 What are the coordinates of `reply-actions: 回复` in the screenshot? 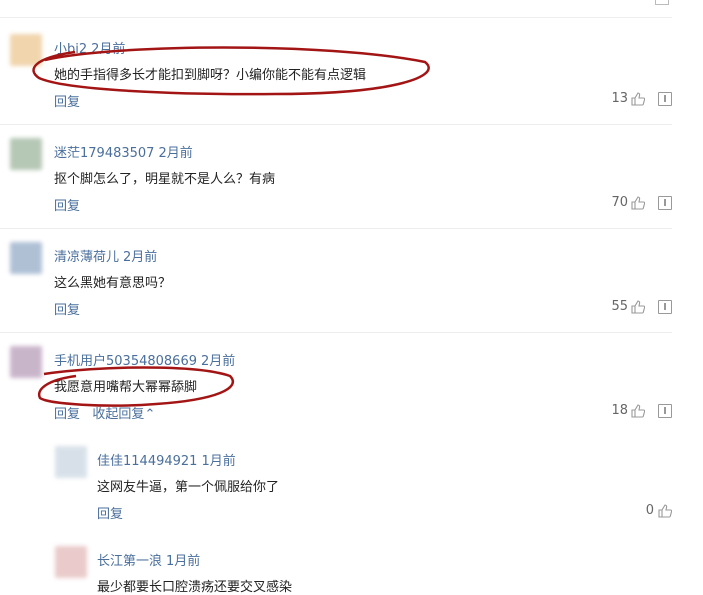 It's located at (110, 512).